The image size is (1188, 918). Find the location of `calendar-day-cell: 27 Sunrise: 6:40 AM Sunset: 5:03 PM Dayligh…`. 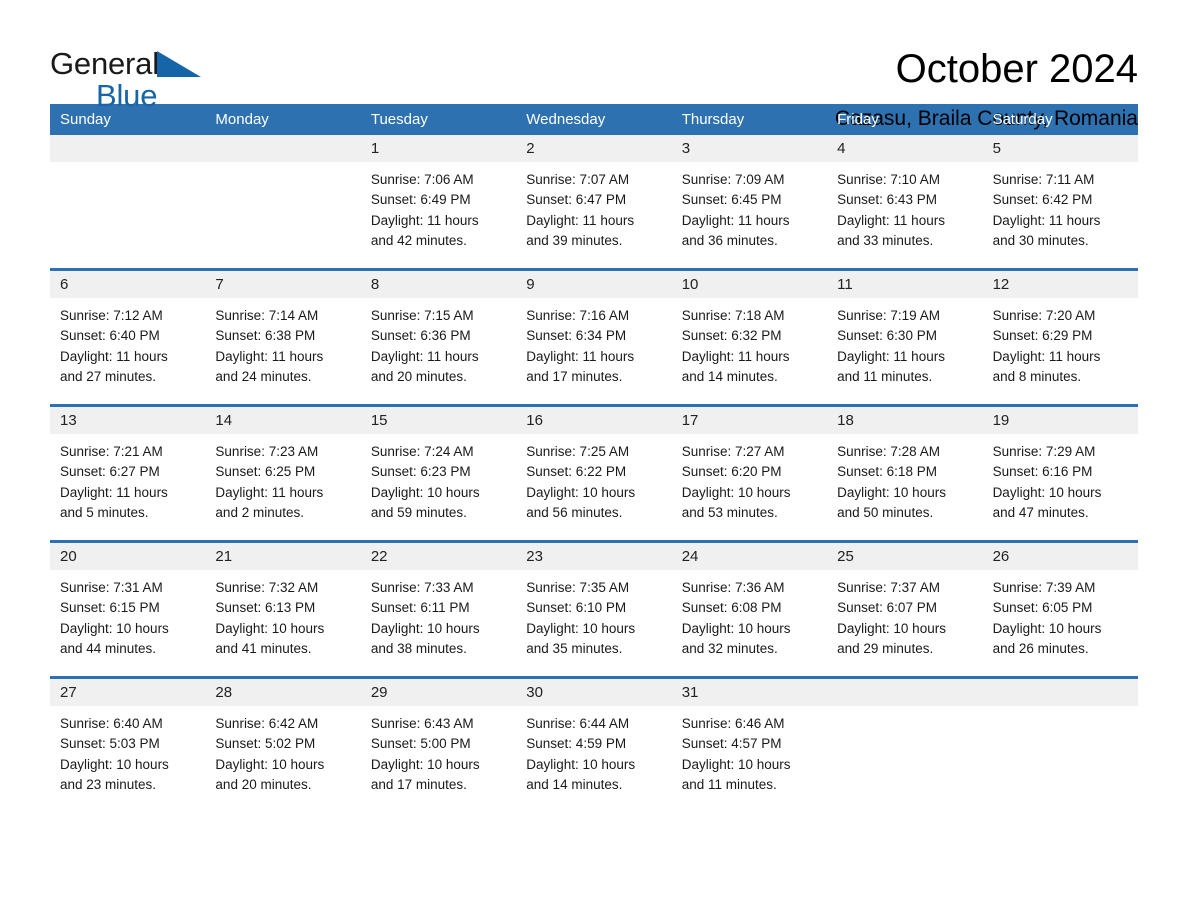

calendar-day-cell: 27 Sunrise: 6:40 AM Sunset: 5:03 PM Dayligh… is located at coordinates (128, 740).